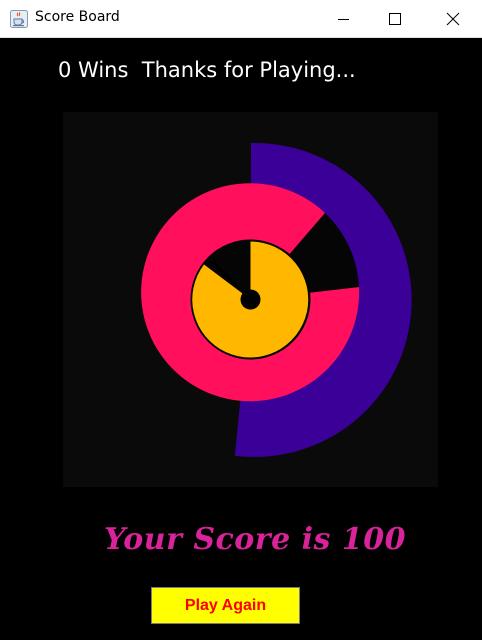  I want to click on minimize-button, so click(344, 19).